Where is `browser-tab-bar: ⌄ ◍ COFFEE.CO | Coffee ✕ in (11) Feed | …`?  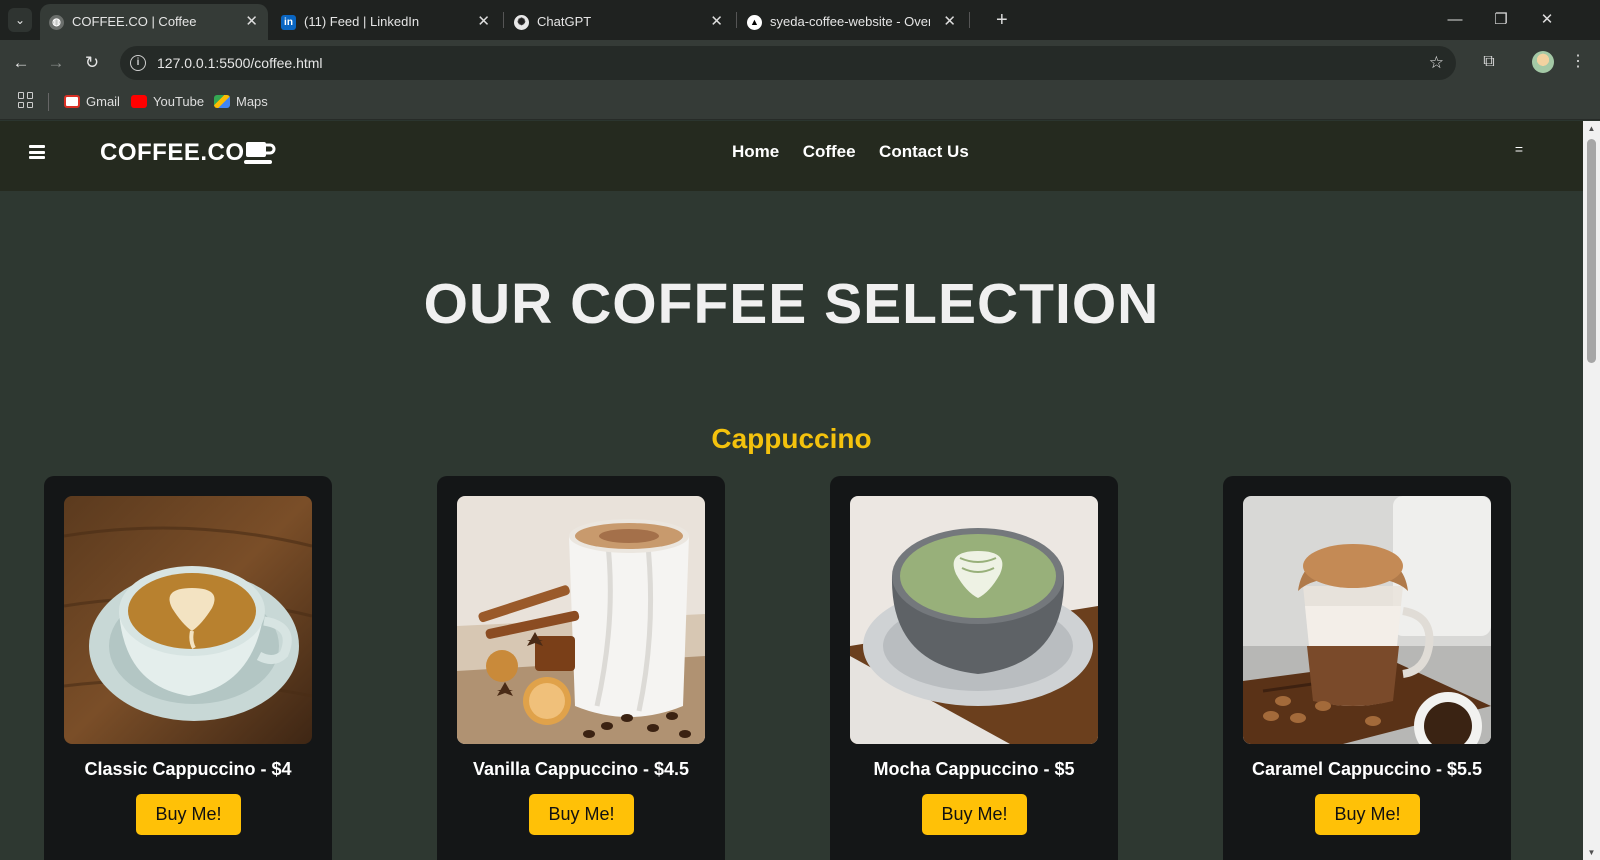
browser-tab-bar: ⌄ ◍ COFFEE.CO | Coffee ✕ in (11) Feed | … is located at coordinates (800, 20).